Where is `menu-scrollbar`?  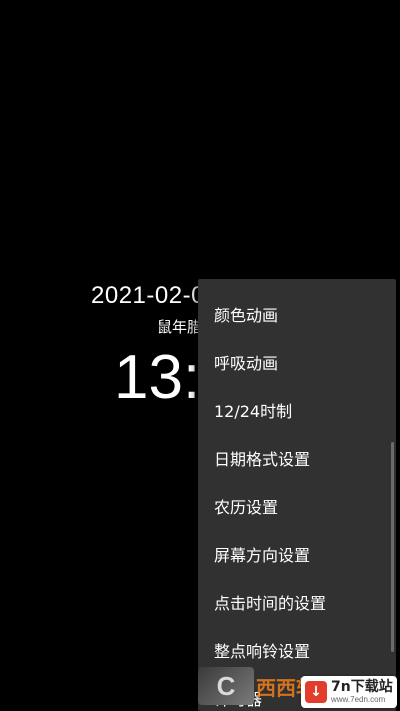 menu-scrollbar is located at coordinates (392, 547).